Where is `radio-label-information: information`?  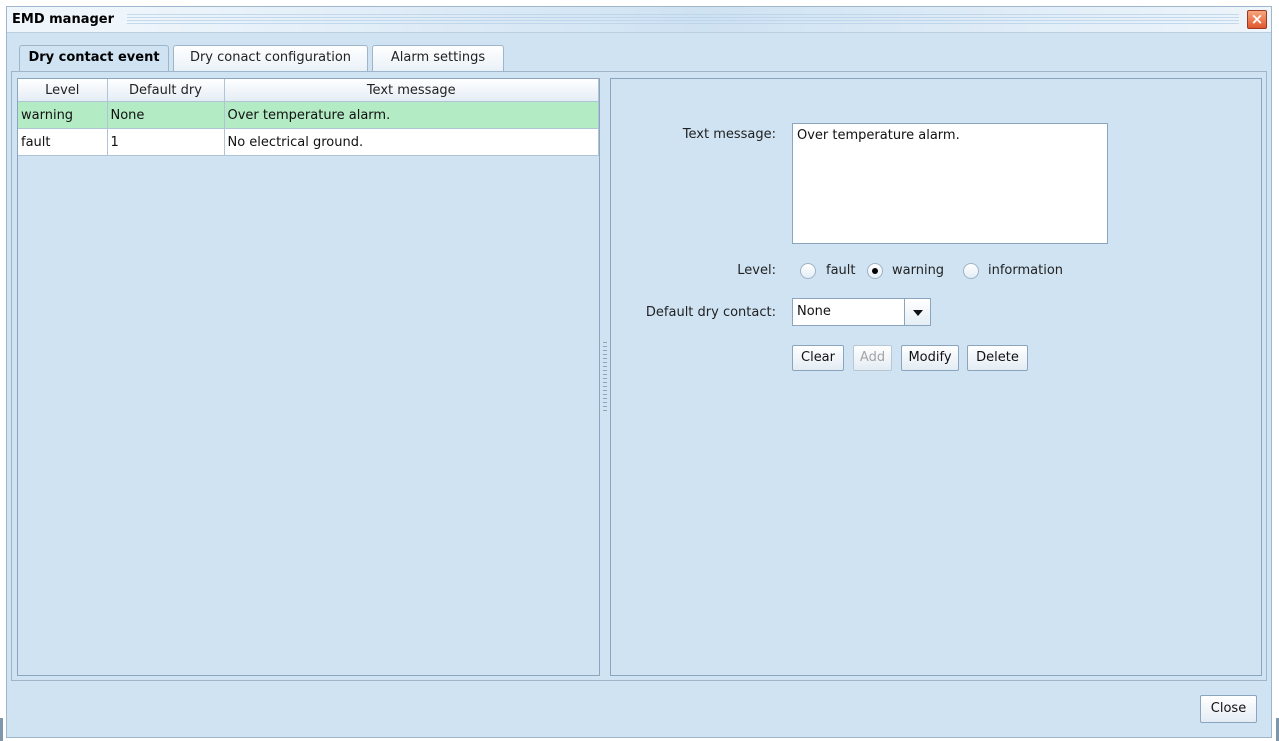 radio-label-information: information is located at coordinates (1025, 270).